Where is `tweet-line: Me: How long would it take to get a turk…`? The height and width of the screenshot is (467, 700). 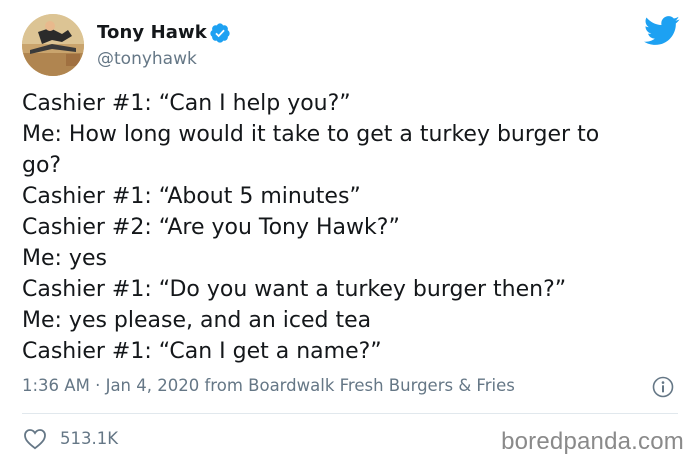
tweet-line: Me: How long would it take to get a turk… is located at coordinates (311, 134).